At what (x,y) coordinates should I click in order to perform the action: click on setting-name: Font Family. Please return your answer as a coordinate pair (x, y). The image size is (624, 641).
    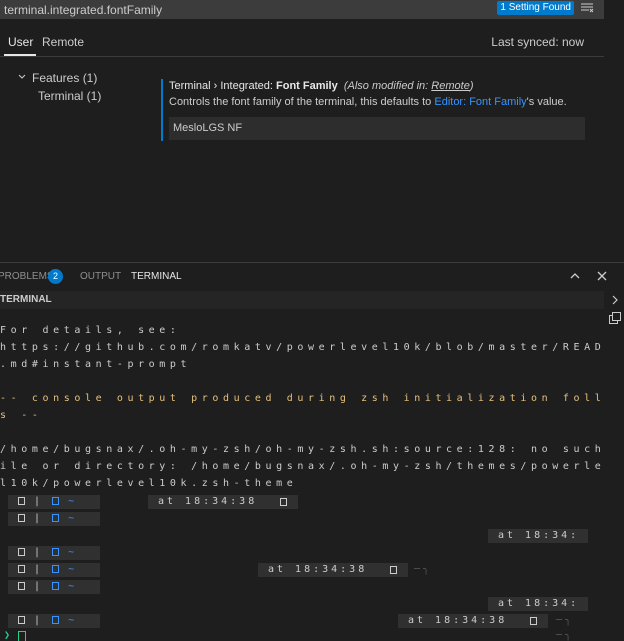
    Looking at the image, I should click on (307, 86).